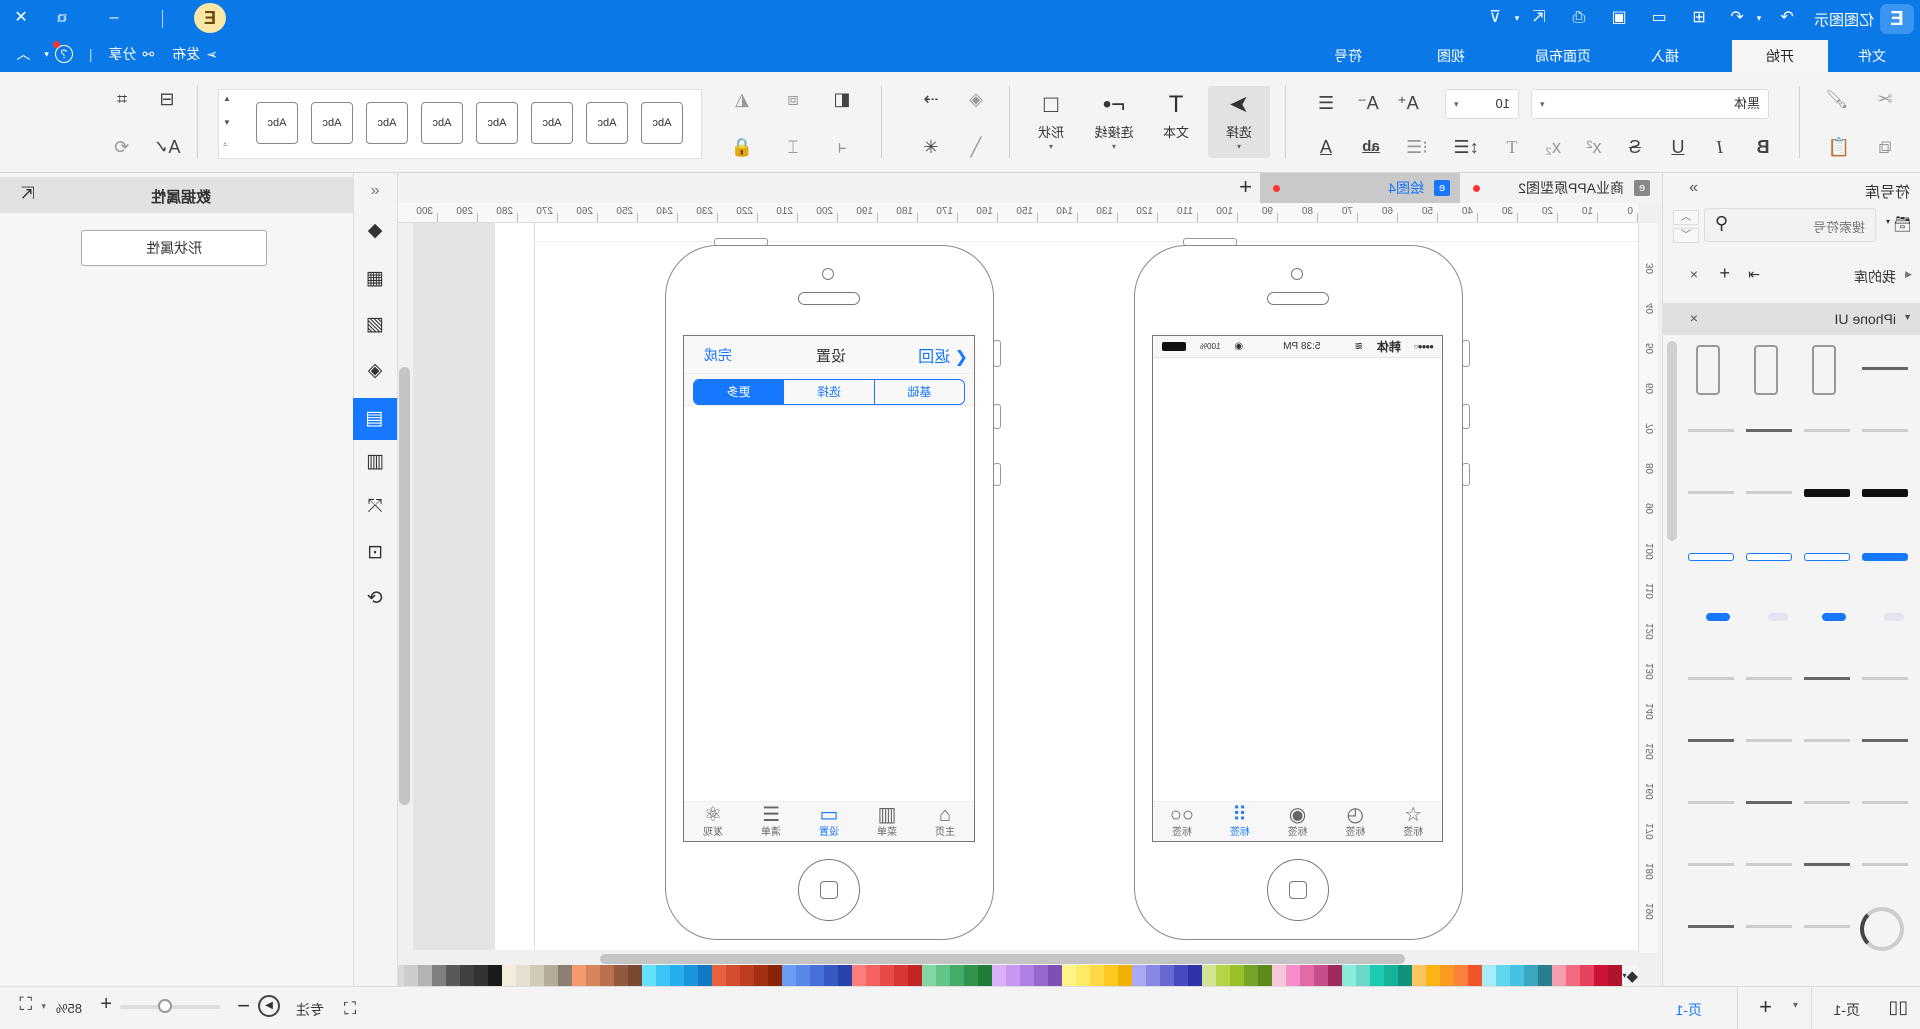 This screenshot has width=1920, height=1029. Describe the element at coordinates (69, 1008) in the screenshot. I see `zoom-level: 85%` at that location.